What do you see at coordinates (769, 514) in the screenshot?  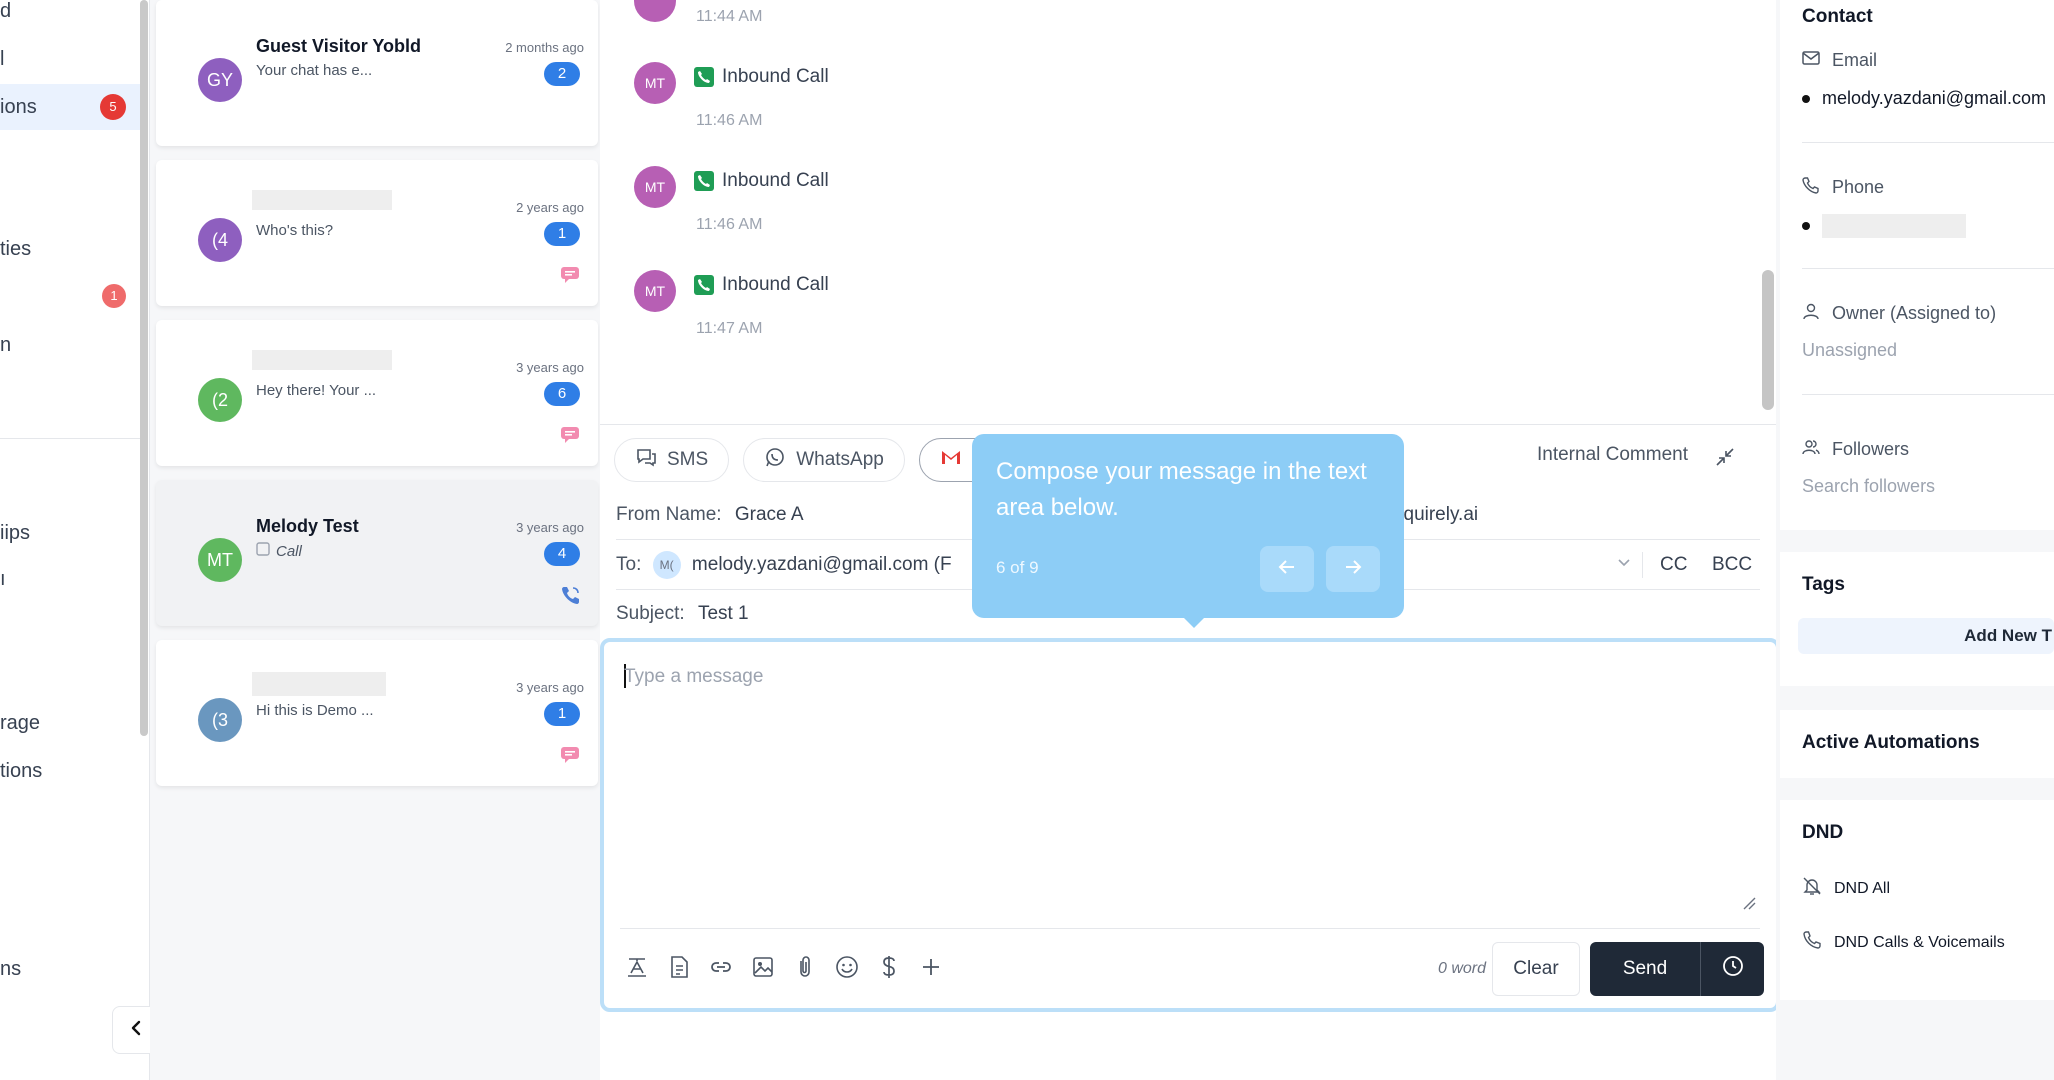 I see `from-value: Grace A` at bounding box center [769, 514].